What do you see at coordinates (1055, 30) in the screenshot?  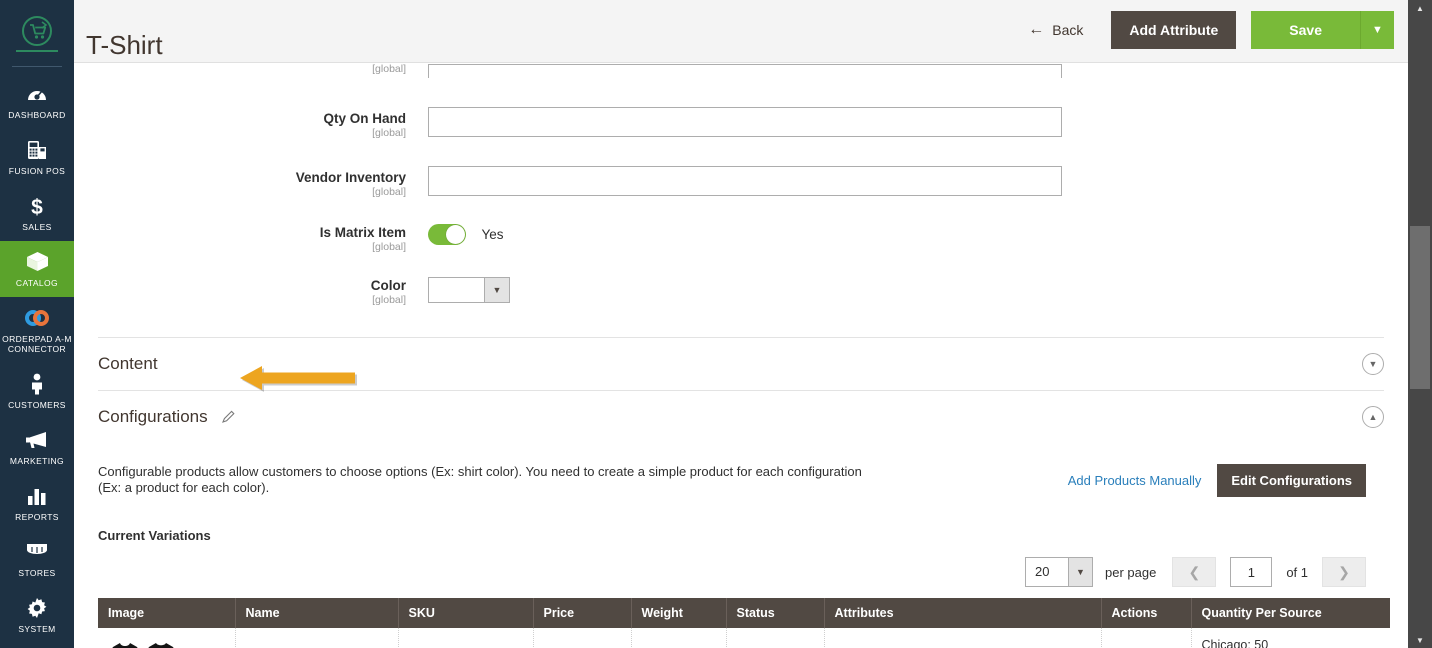 I see `back-button: ← Back` at bounding box center [1055, 30].